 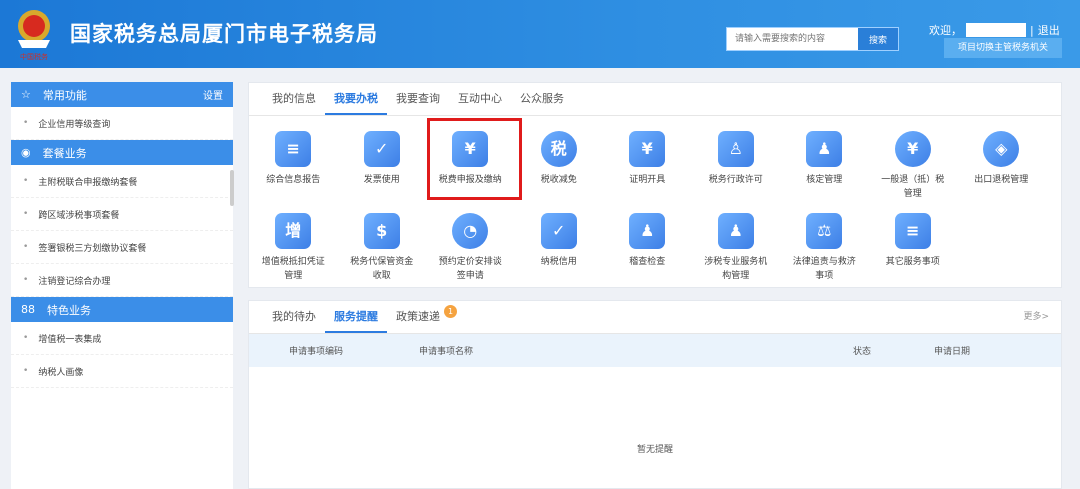 I want to click on service-icon: $, so click(x=381, y=231).